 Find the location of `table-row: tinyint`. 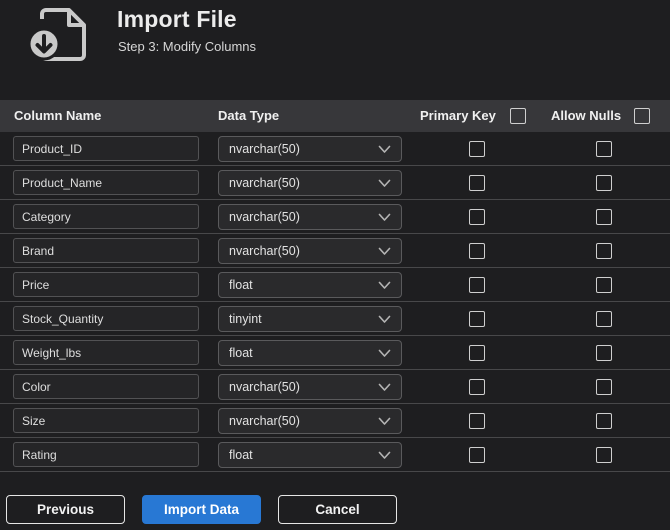

table-row: tinyint is located at coordinates (335, 319).